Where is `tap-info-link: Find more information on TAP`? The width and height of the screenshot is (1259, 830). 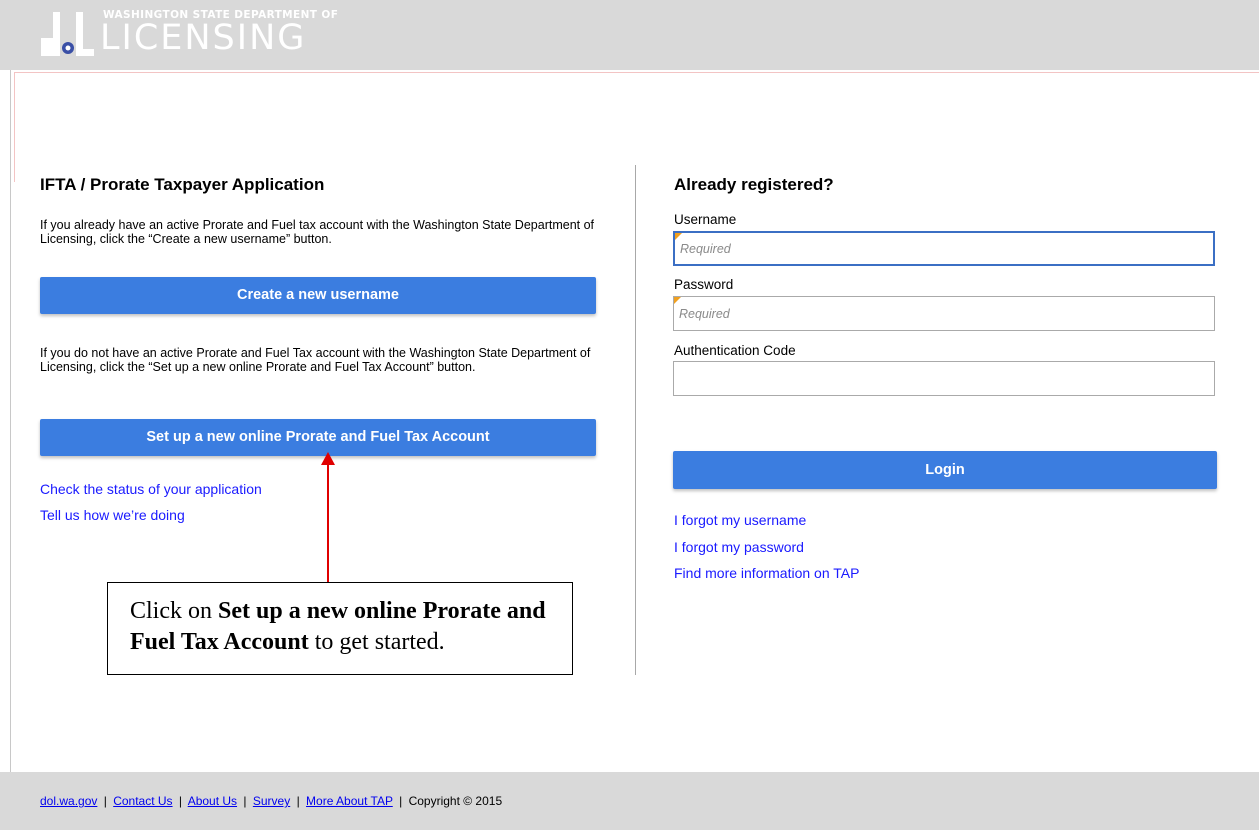
tap-info-link: Find more information on TAP is located at coordinates (766, 573).